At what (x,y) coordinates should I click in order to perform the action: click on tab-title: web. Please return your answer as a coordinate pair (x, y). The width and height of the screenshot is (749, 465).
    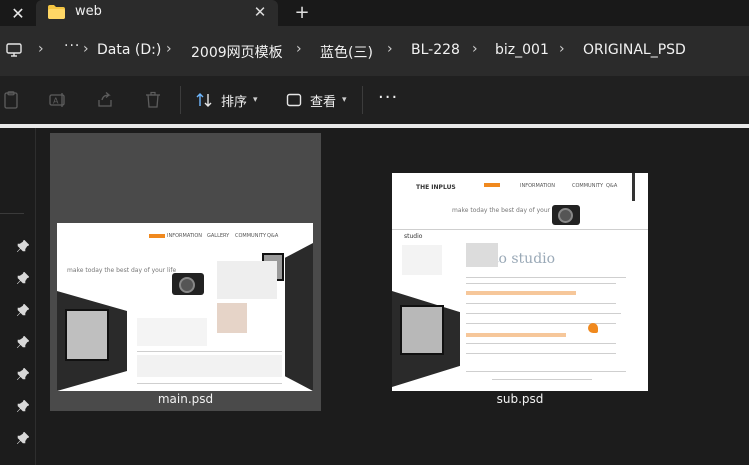
    Looking at the image, I should click on (88, 11).